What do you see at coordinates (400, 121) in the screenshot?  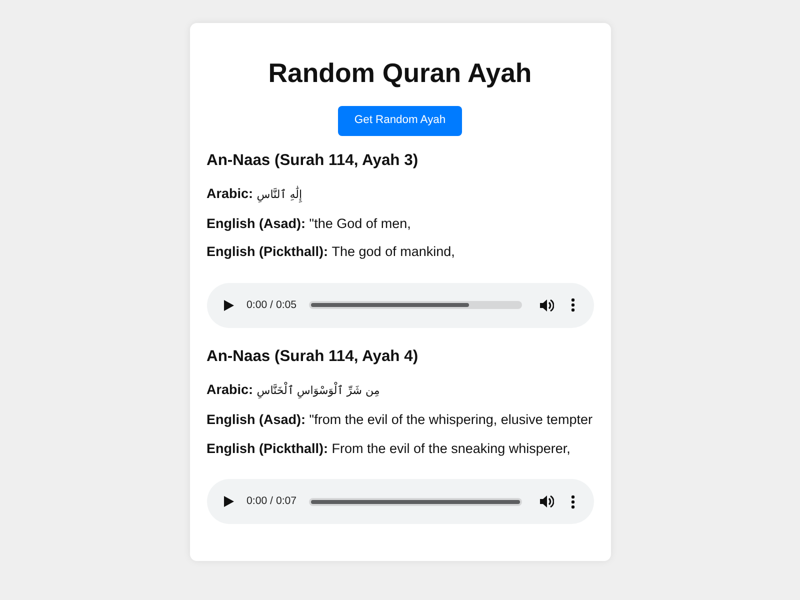 I see `get-random-ayah-button: Get Random Ayah` at bounding box center [400, 121].